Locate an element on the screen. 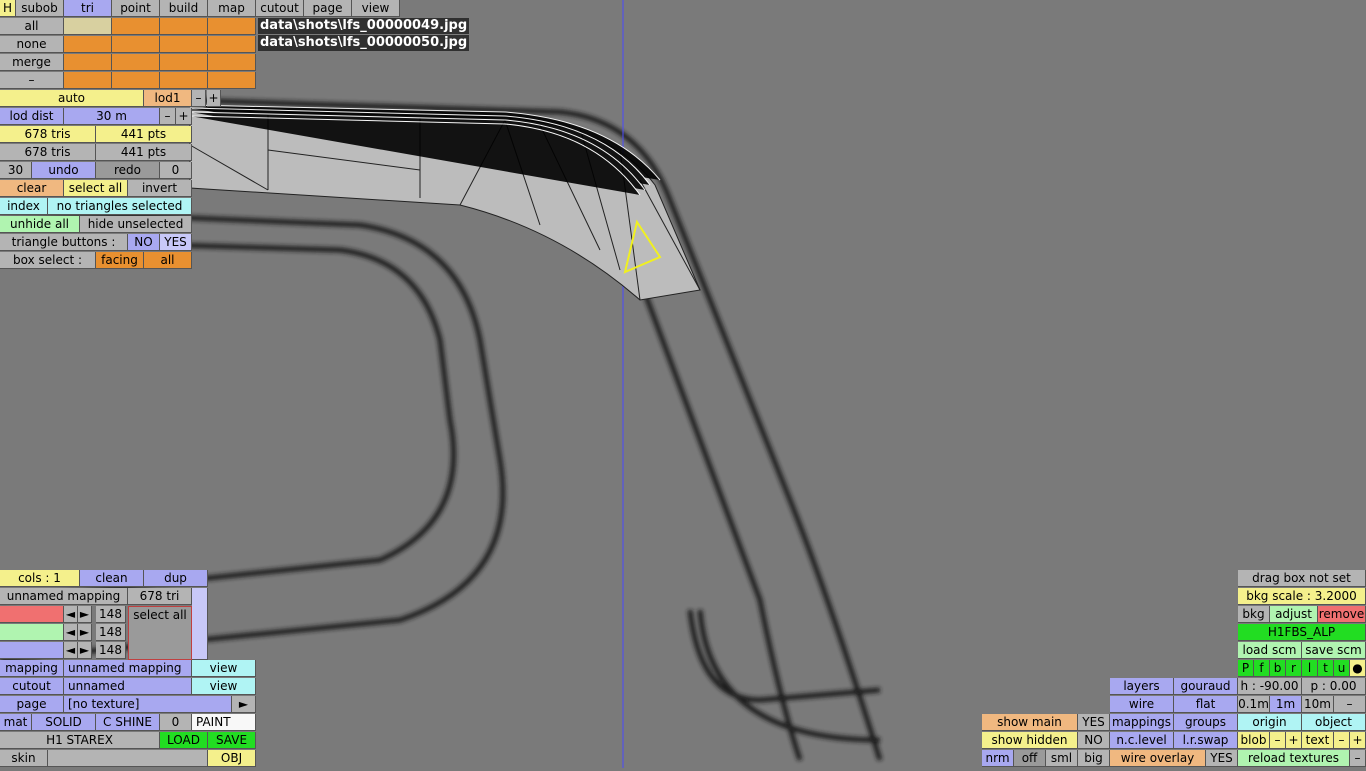 The width and height of the screenshot is (1366, 771). invert-button: invert is located at coordinates (160, 188).